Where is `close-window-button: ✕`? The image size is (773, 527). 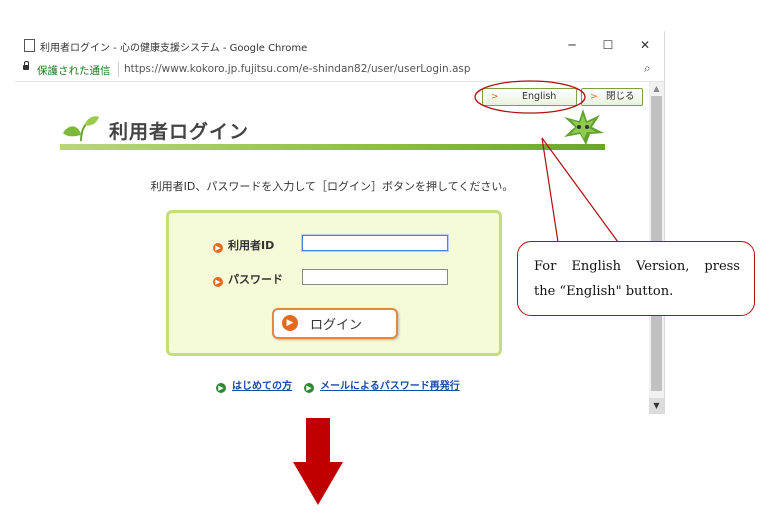
close-window-button: ✕ is located at coordinates (645, 45).